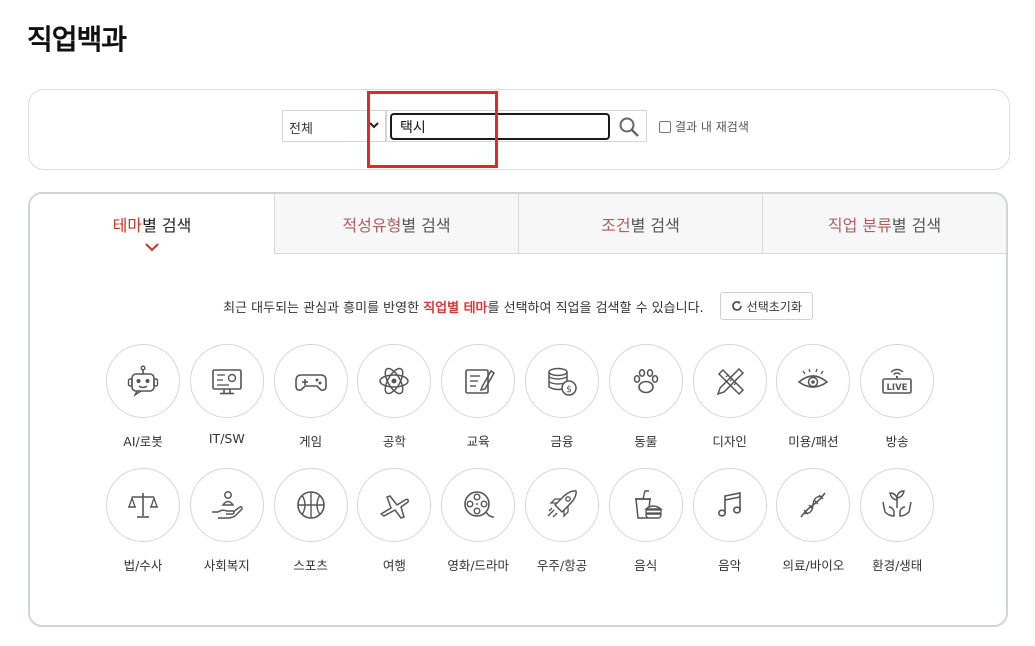 The height and width of the screenshot is (646, 1035). I want to click on theme-icon-circle: $, so click(562, 381).